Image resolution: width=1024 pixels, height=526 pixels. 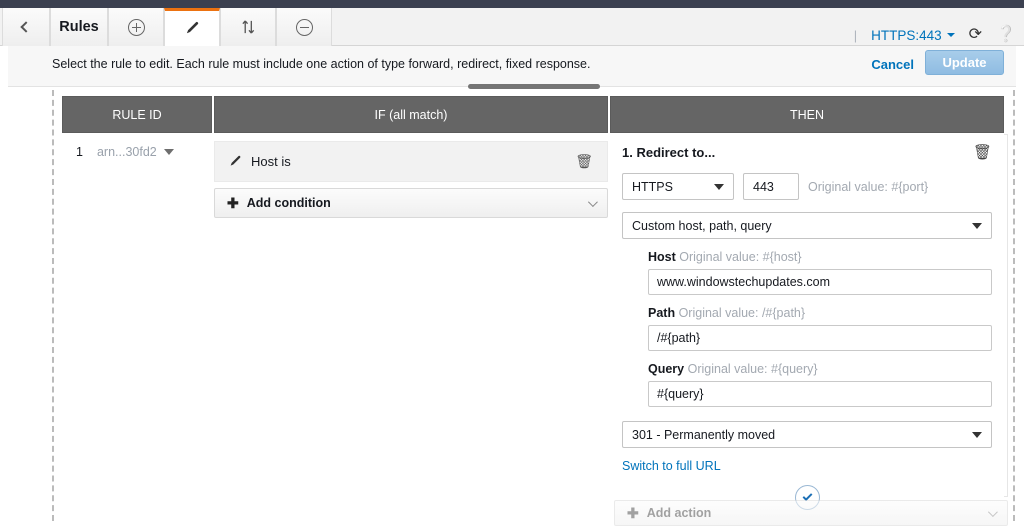 I want to click on rule-drop-guide-left, so click(x=53, y=305).